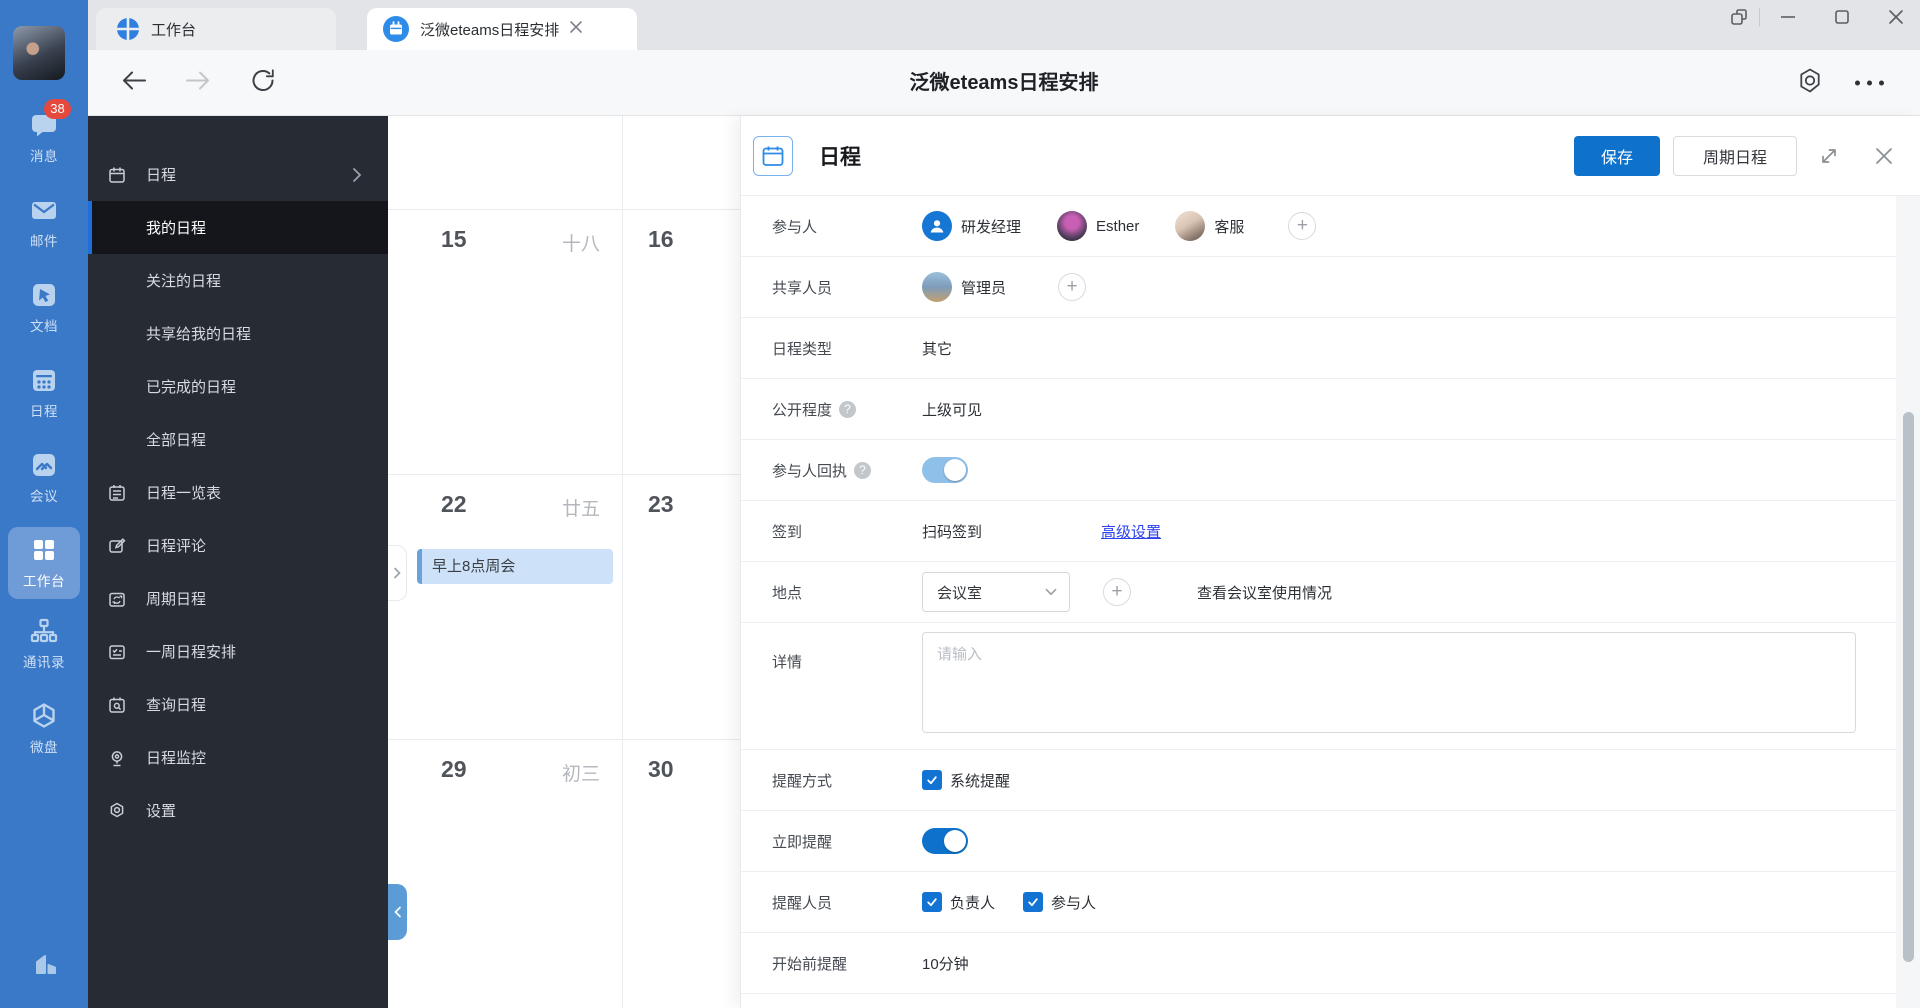 This screenshot has width=1920, height=1008. I want to click on details-input, so click(1389, 682).